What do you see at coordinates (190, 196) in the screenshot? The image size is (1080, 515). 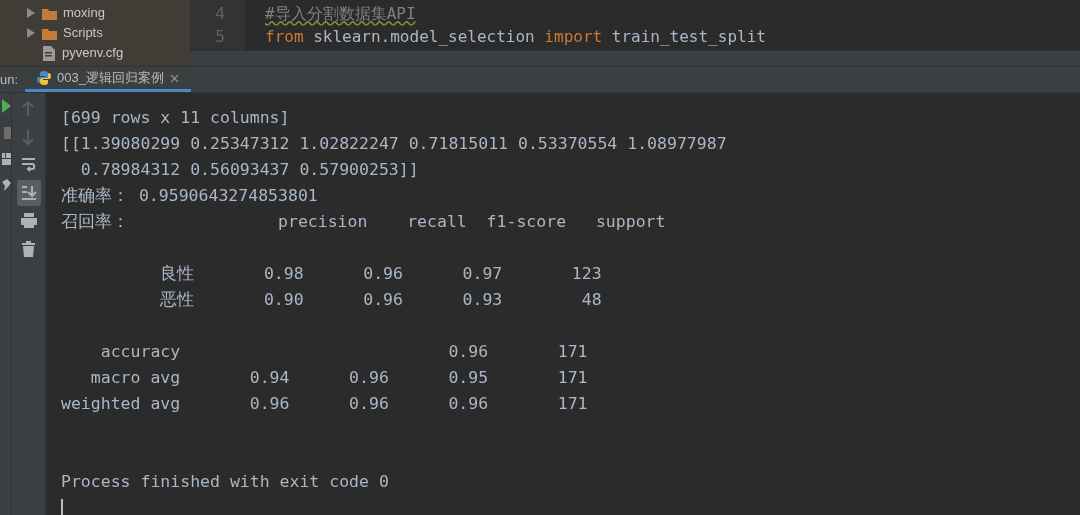 I see `console-line: 准确率： 0.9590643274853801` at bounding box center [190, 196].